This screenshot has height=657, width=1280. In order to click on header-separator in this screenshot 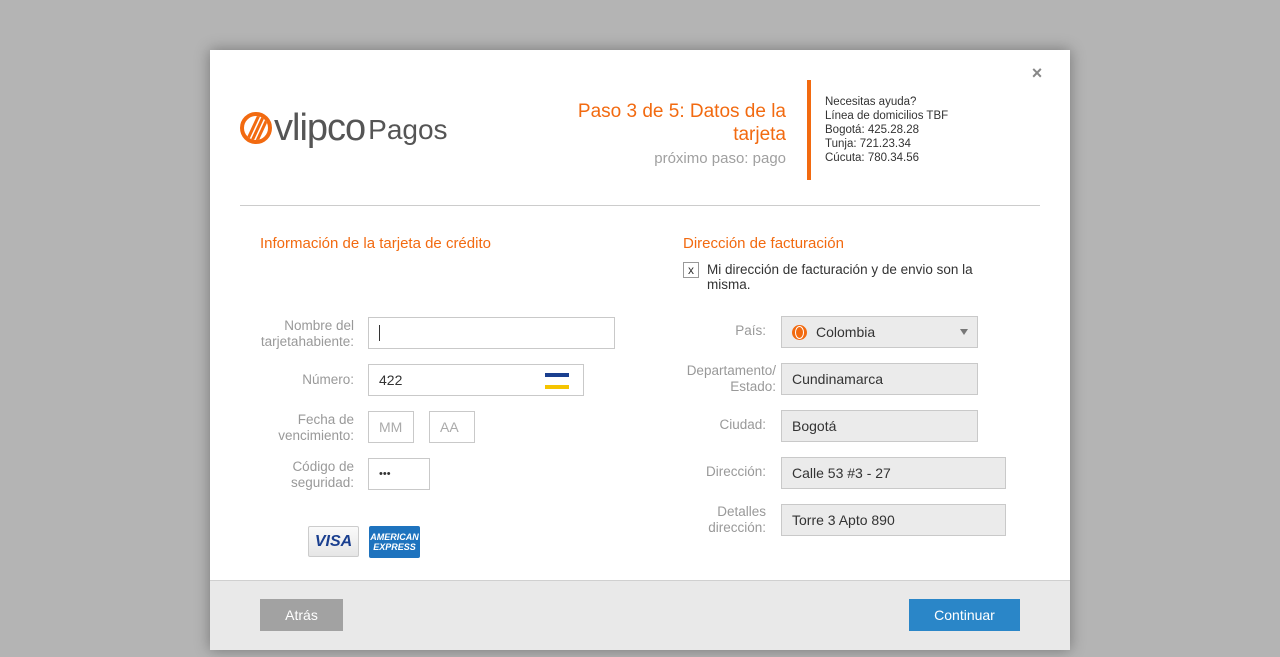, I will do `click(640, 205)`.